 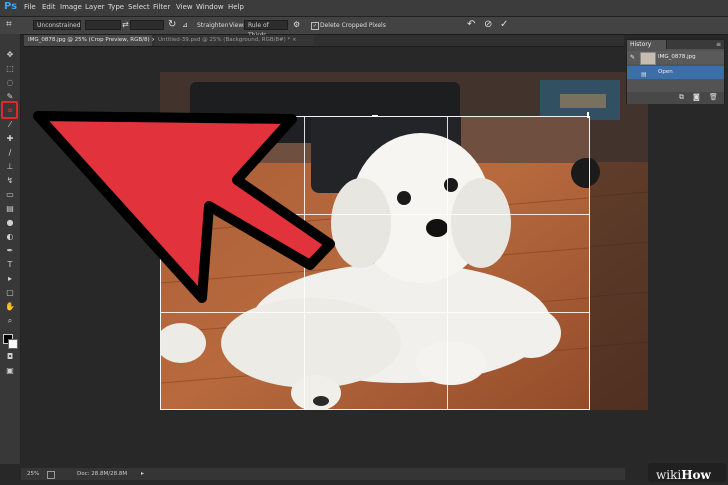 I want to click on check-icon: ✓, so click(x=504, y=25).